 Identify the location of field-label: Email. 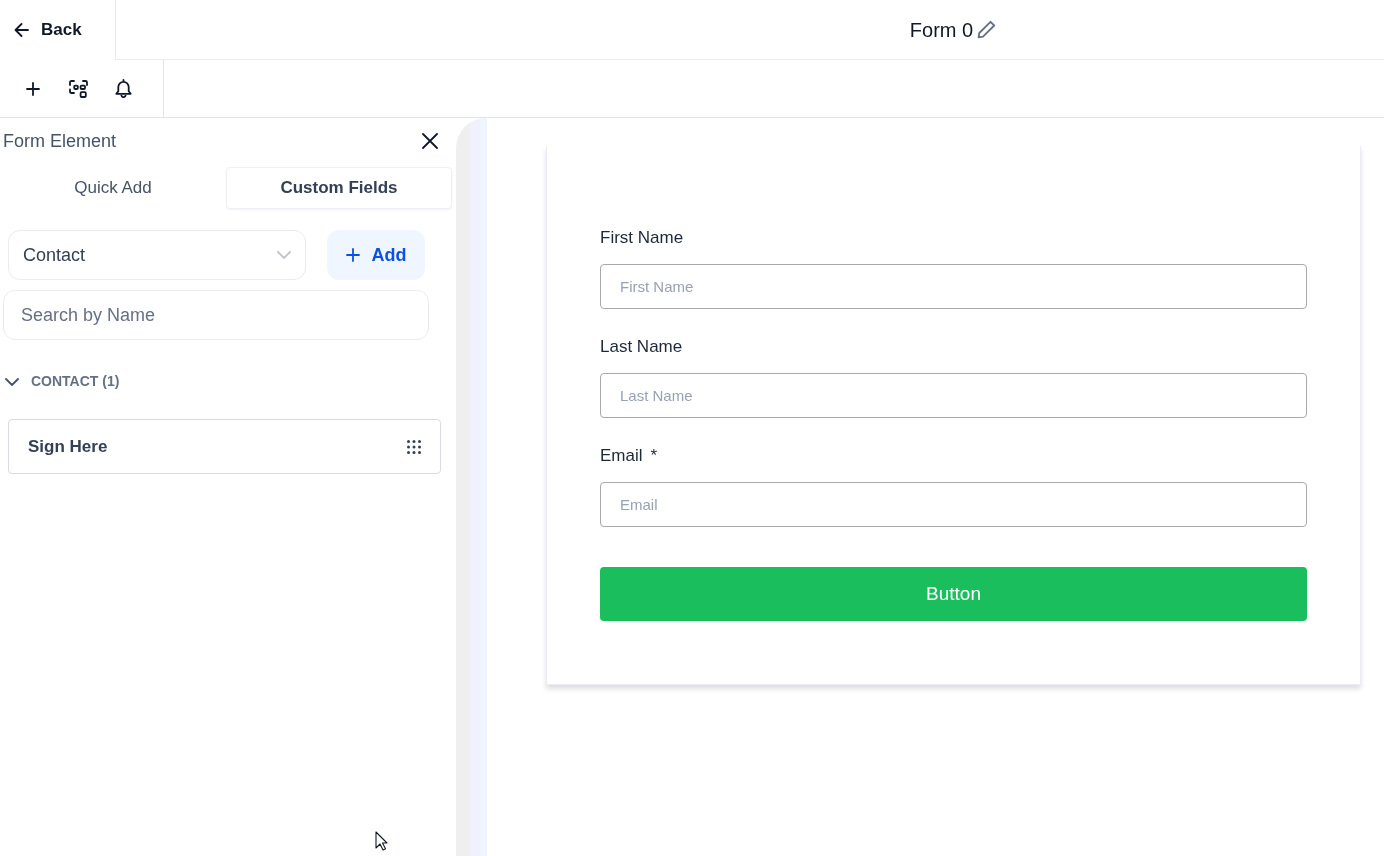
(621, 456).